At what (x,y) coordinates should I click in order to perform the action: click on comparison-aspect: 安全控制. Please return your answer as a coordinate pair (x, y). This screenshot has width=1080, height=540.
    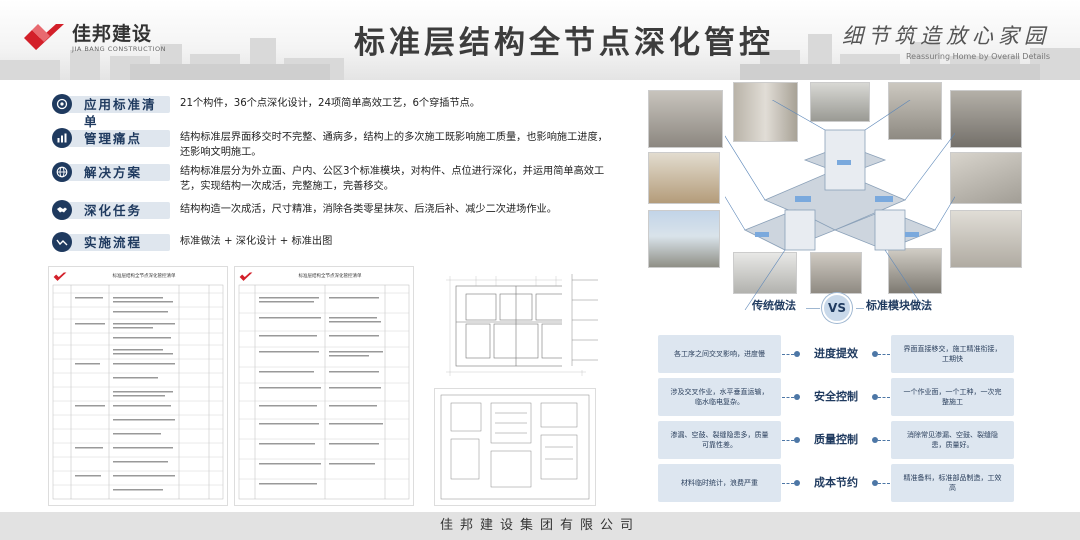
    Looking at the image, I should click on (836, 397).